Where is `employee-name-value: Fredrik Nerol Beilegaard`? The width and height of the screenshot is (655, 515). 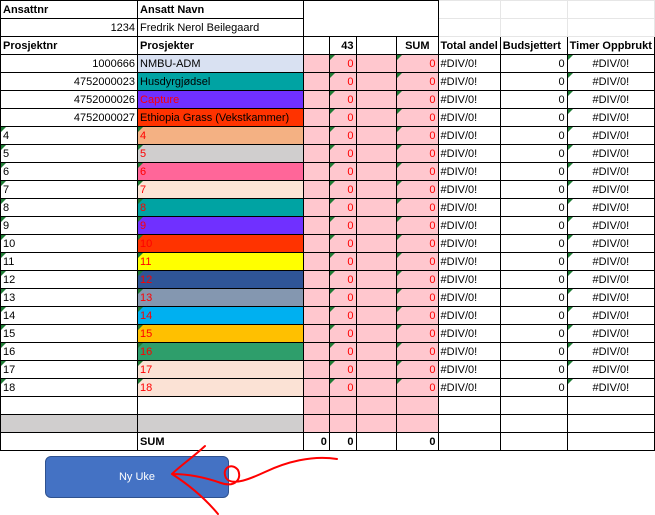
employee-name-value: Fredrik Nerol Beilegaard is located at coordinates (220, 27).